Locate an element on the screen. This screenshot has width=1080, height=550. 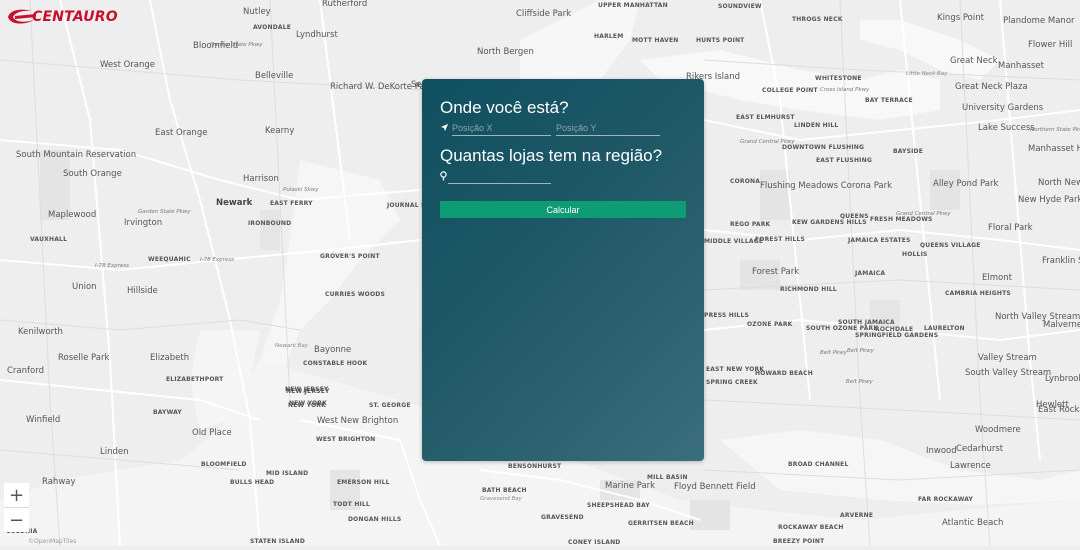
map-label: Grand Central Pkwy is located at coordinates (767, 142).